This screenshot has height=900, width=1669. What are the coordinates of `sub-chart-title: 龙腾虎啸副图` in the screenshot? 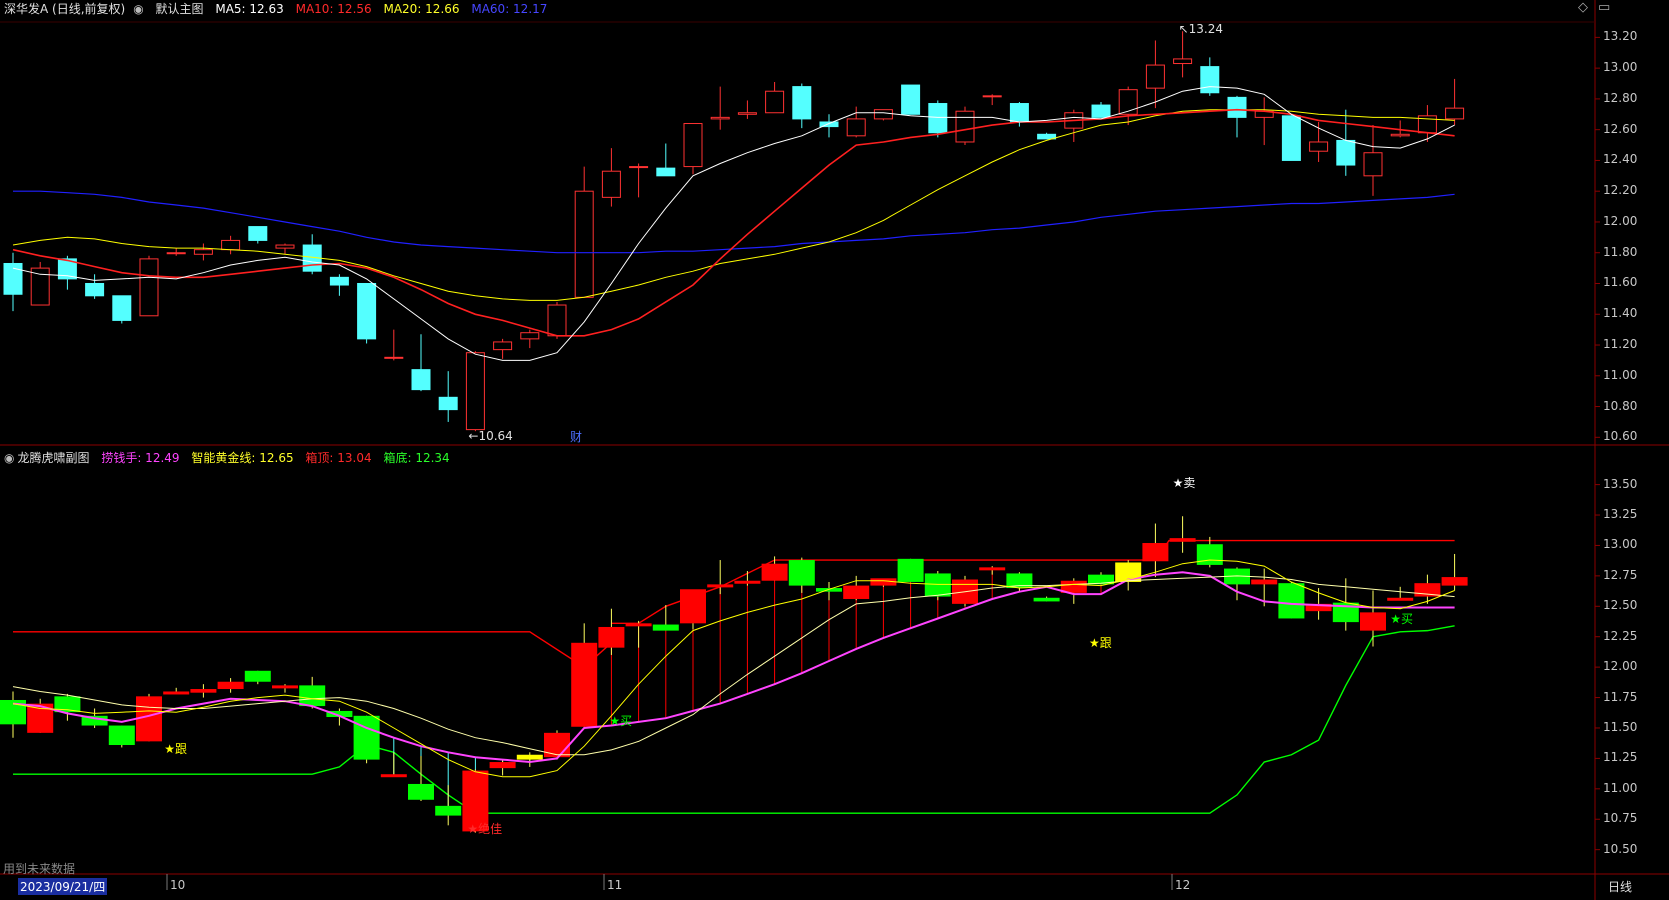 It's located at (53, 458).